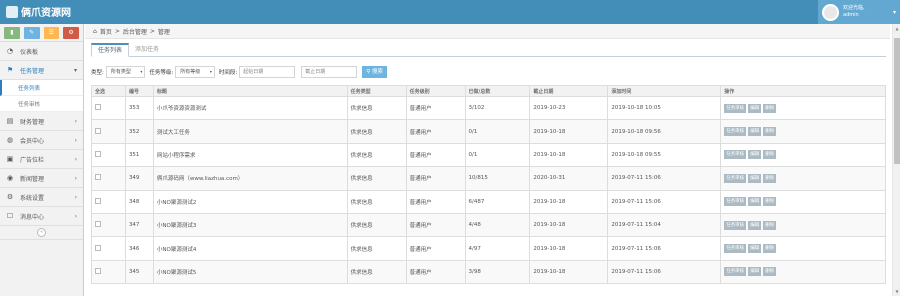  I want to click on page-scrollbar: ▲ ▼, so click(896, 160).